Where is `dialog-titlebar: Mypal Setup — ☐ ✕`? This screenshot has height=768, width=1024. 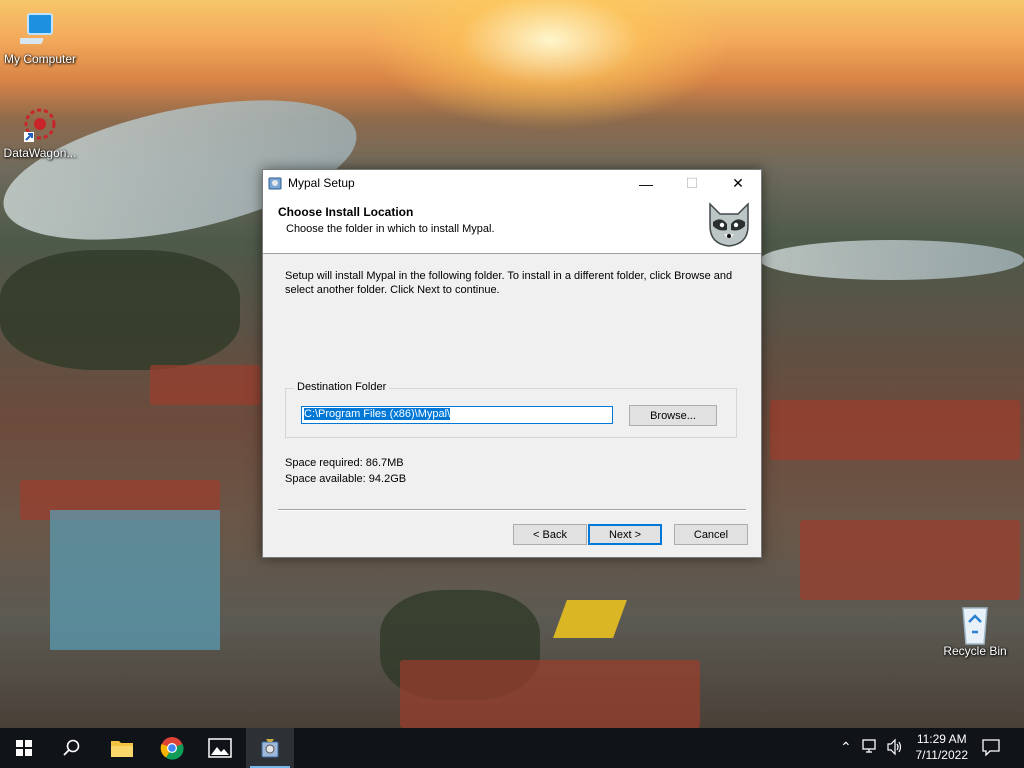
dialog-titlebar: Mypal Setup — ☐ ✕ is located at coordinates (512, 183).